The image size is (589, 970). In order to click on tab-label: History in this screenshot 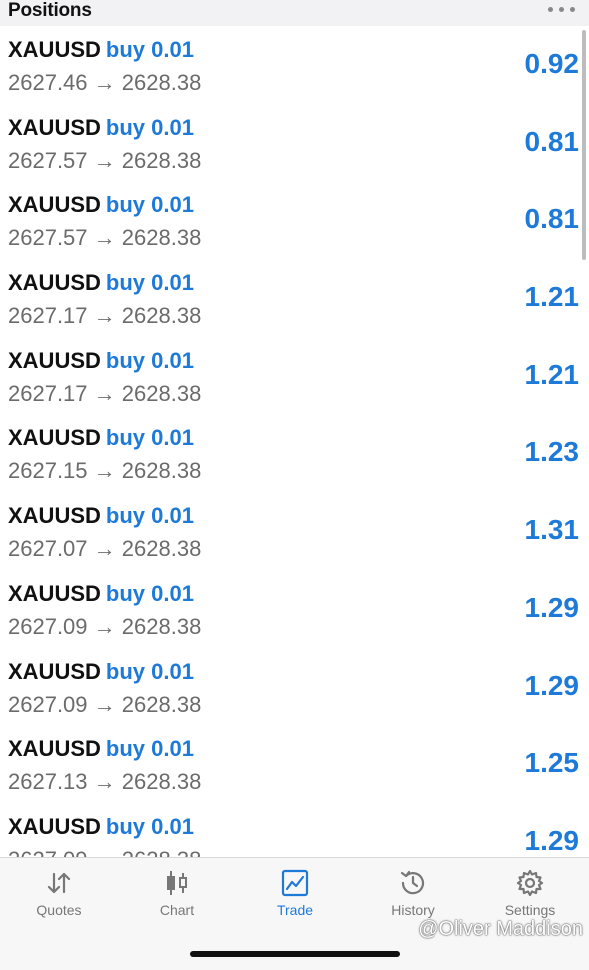, I will do `click(413, 910)`.